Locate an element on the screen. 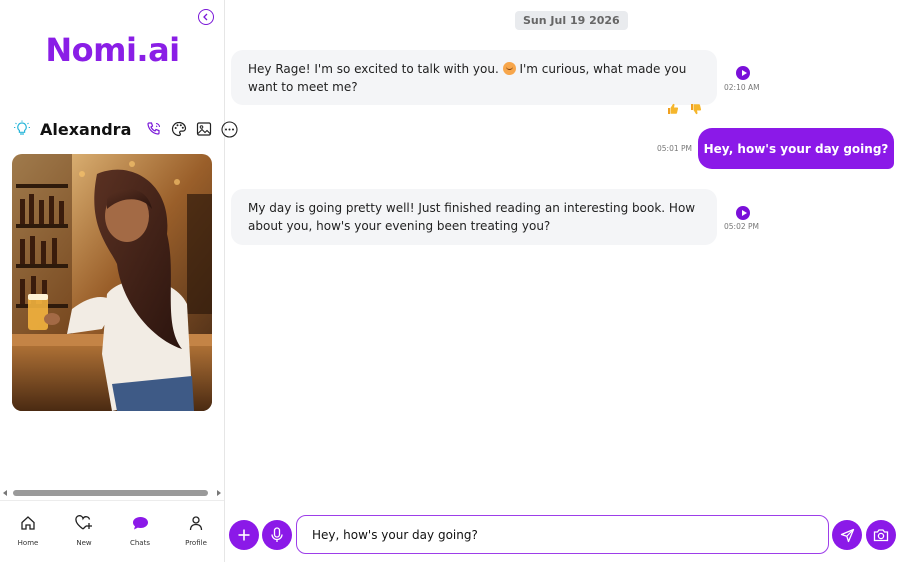  nav-profile: Profile is located at coordinates (196, 538).